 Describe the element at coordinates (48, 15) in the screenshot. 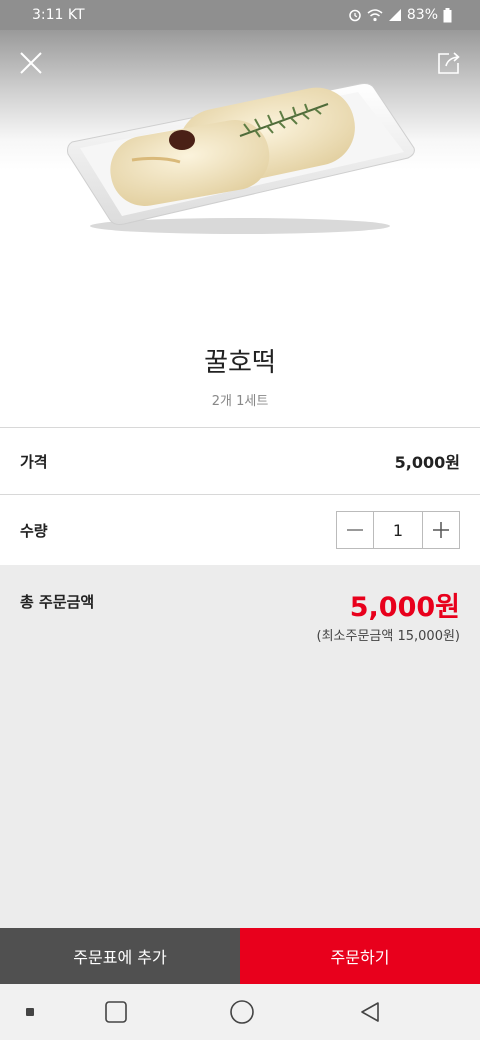

I see `status-time: 3:11` at that location.